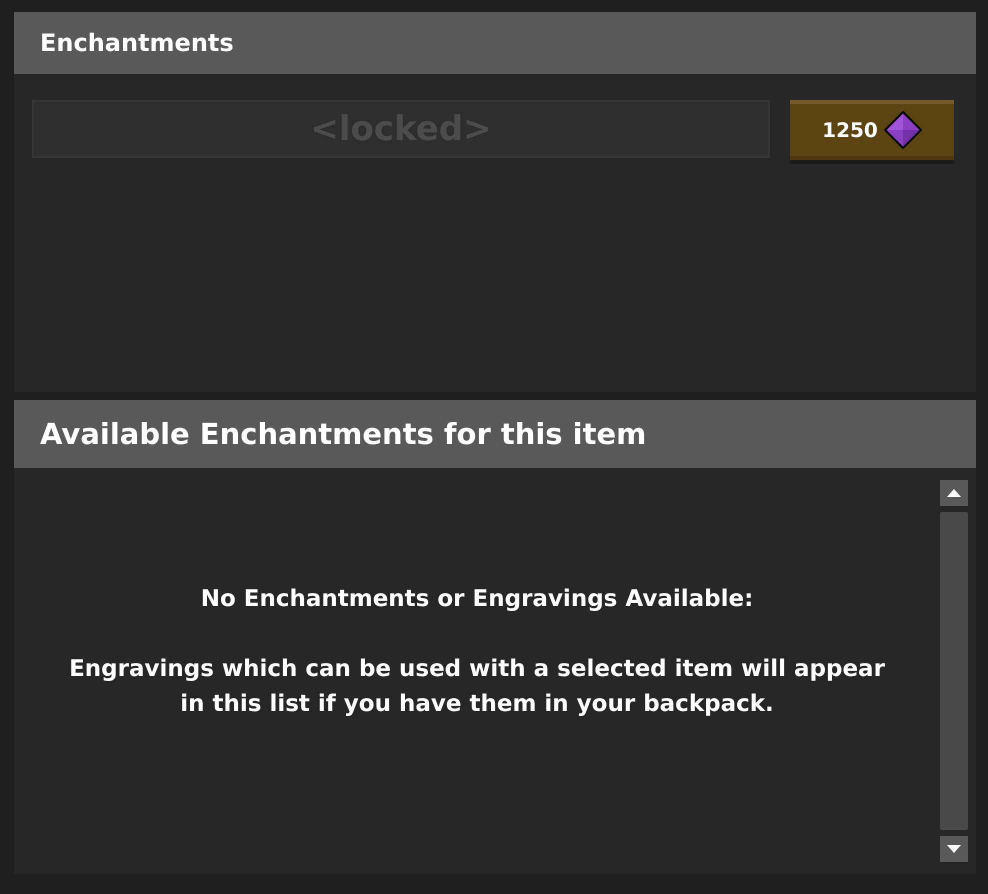 This screenshot has height=894, width=988. I want to click on scroll-down-button, so click(954, 849).